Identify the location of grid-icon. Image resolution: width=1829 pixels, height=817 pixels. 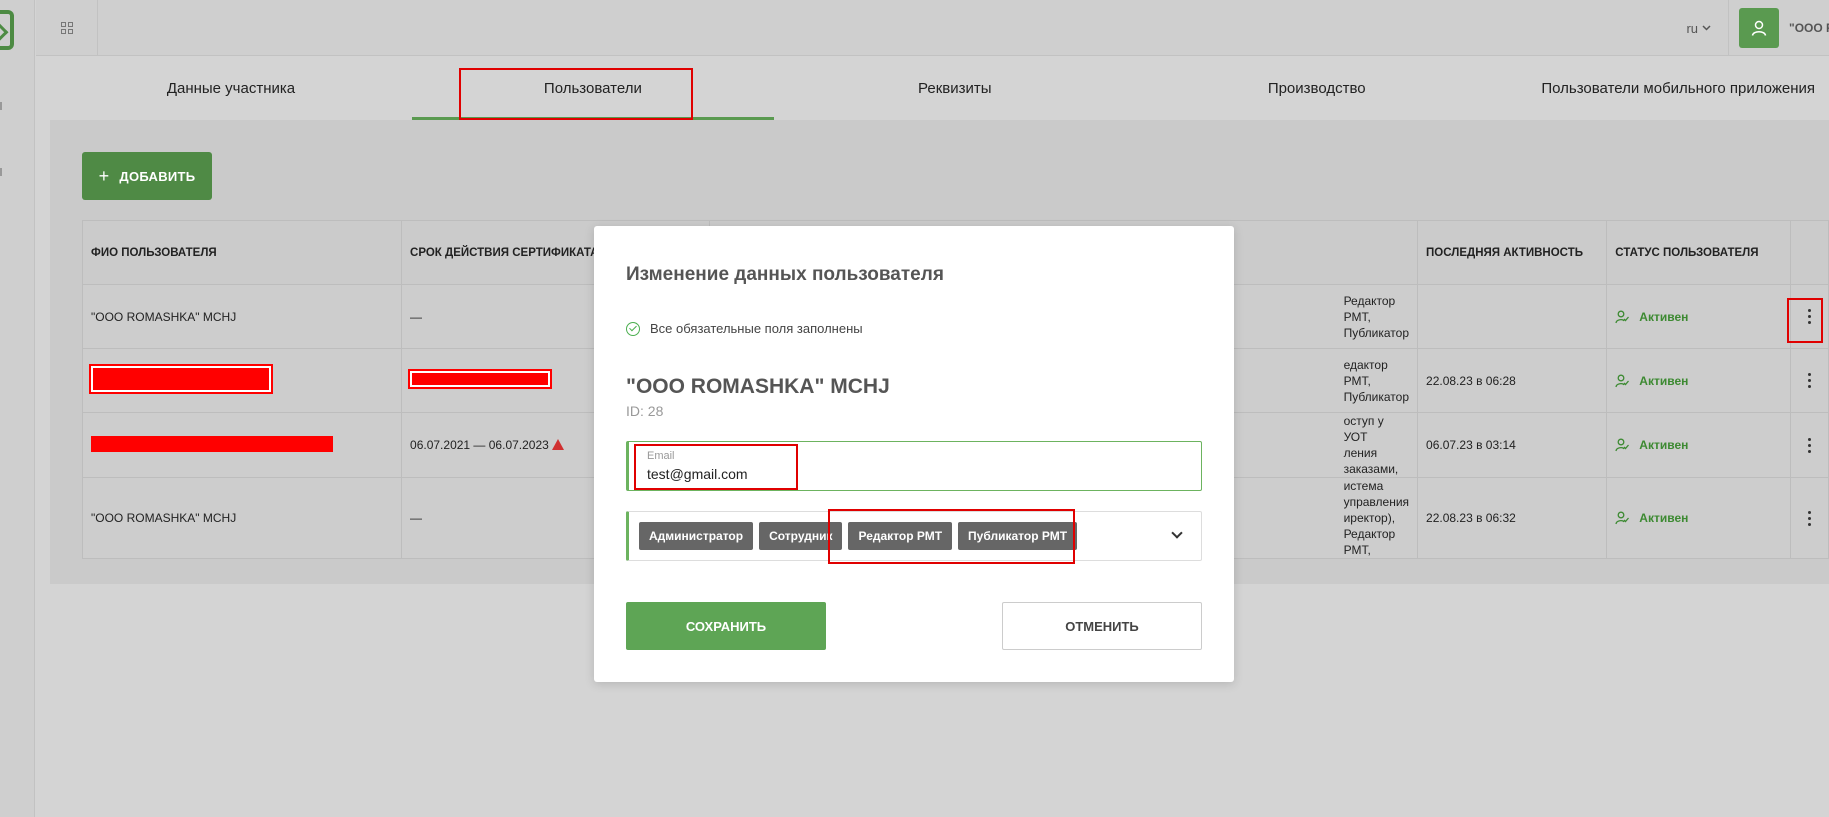
(66, 28).